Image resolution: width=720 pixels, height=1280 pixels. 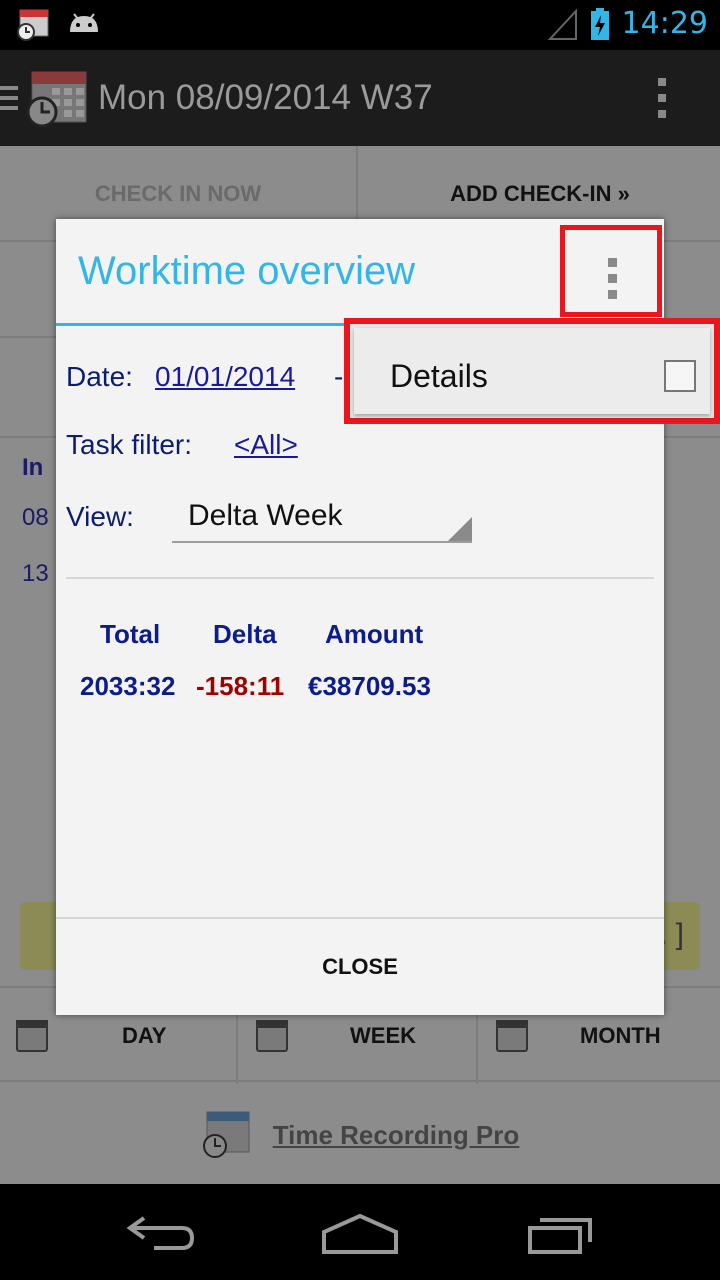 I want to click on home-icon, so click(x=360, y=1234).